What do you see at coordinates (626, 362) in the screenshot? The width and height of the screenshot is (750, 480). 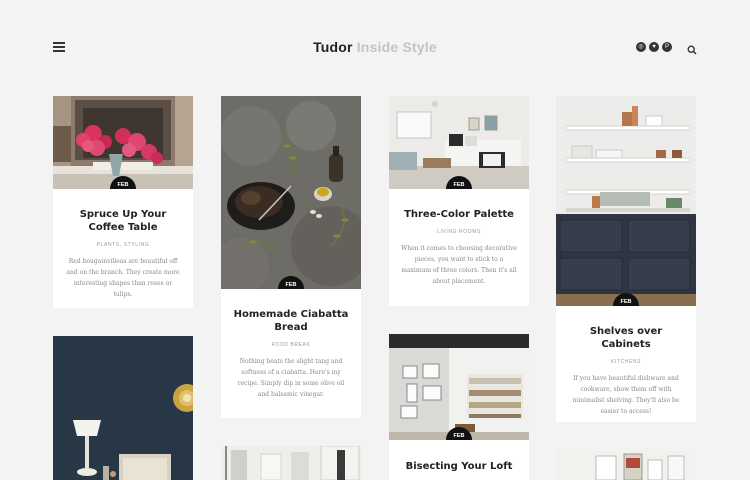 I see `post-categories: KITCHENS` at bounding box center [626, 362].